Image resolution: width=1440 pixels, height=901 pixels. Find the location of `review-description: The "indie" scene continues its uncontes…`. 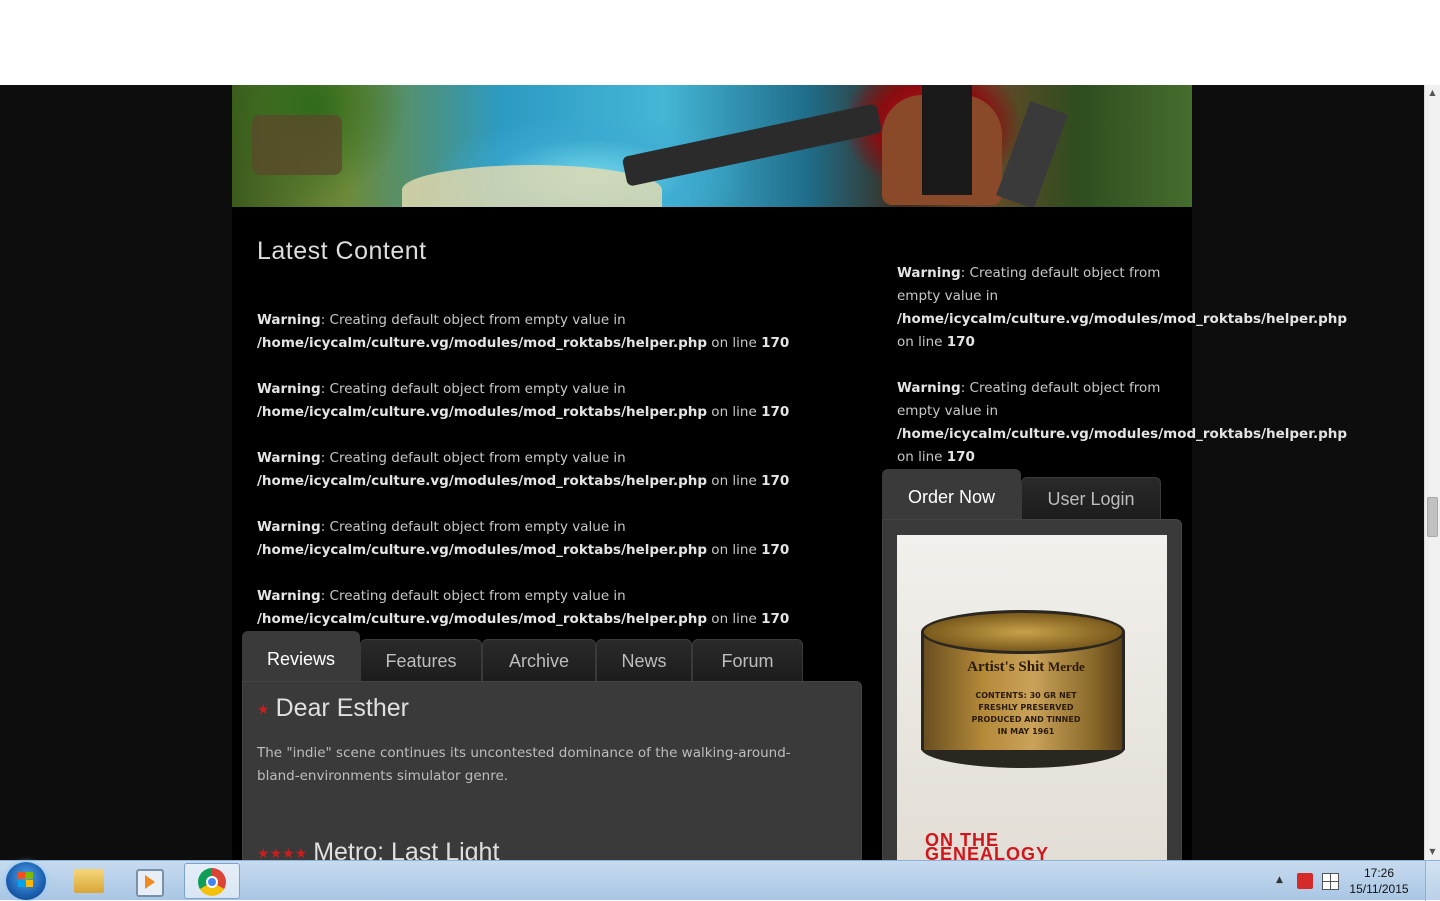

review-description: The "indie" scene continues its uncontes… is located at coordinates (524, 764).